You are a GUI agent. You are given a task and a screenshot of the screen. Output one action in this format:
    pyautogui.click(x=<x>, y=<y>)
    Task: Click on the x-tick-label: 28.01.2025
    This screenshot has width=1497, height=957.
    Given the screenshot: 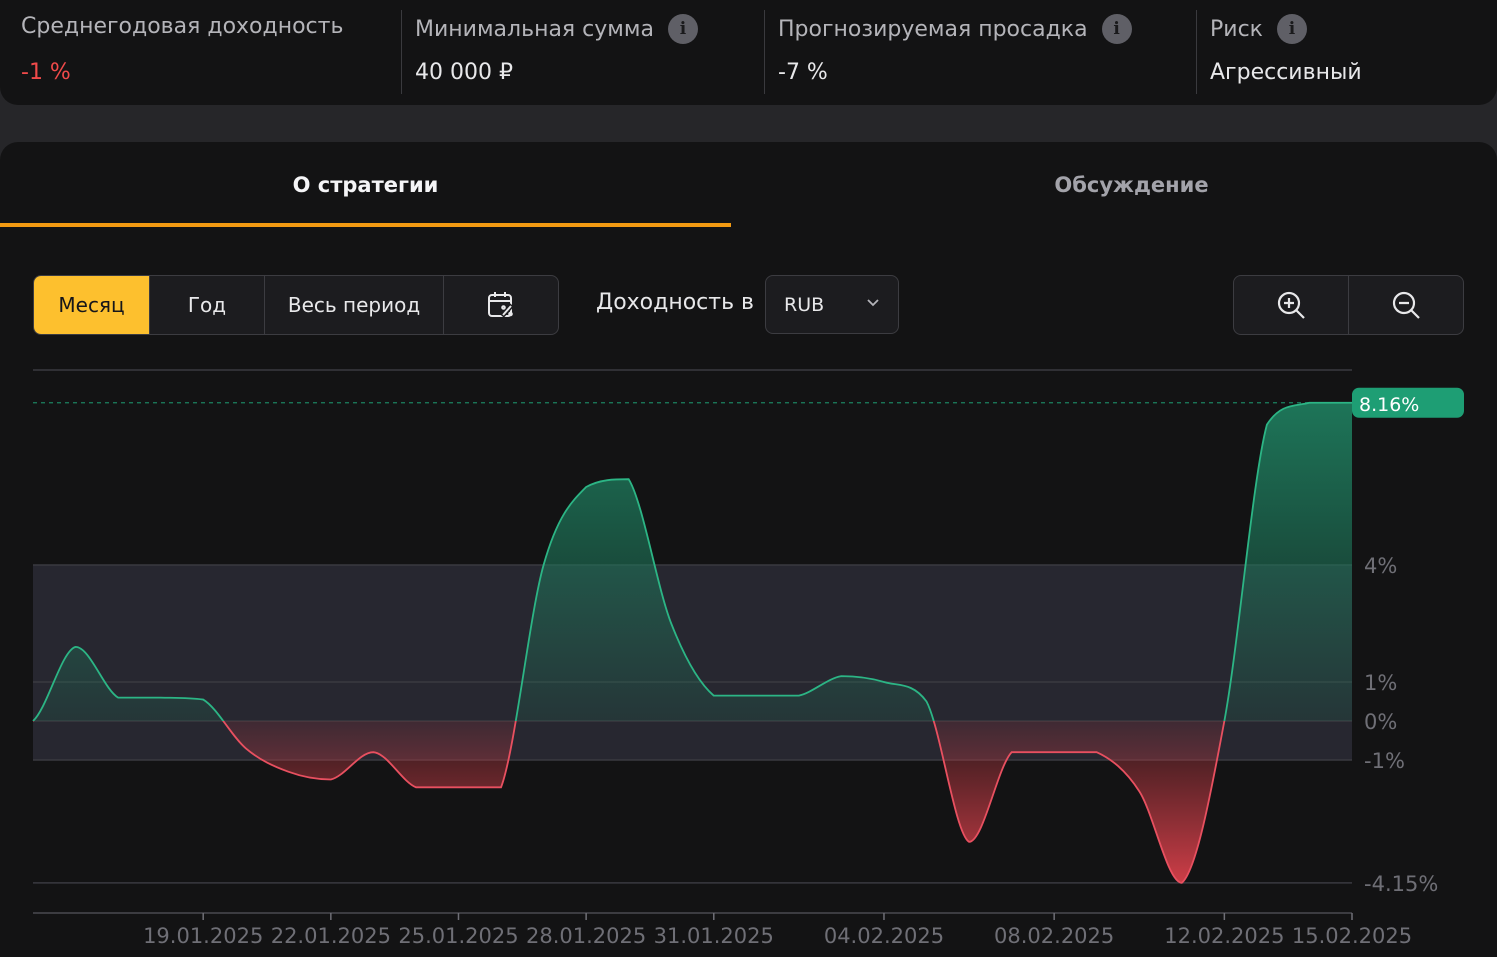 What is the action you would take?
    pyautogui.click(x=586, y=936)
    